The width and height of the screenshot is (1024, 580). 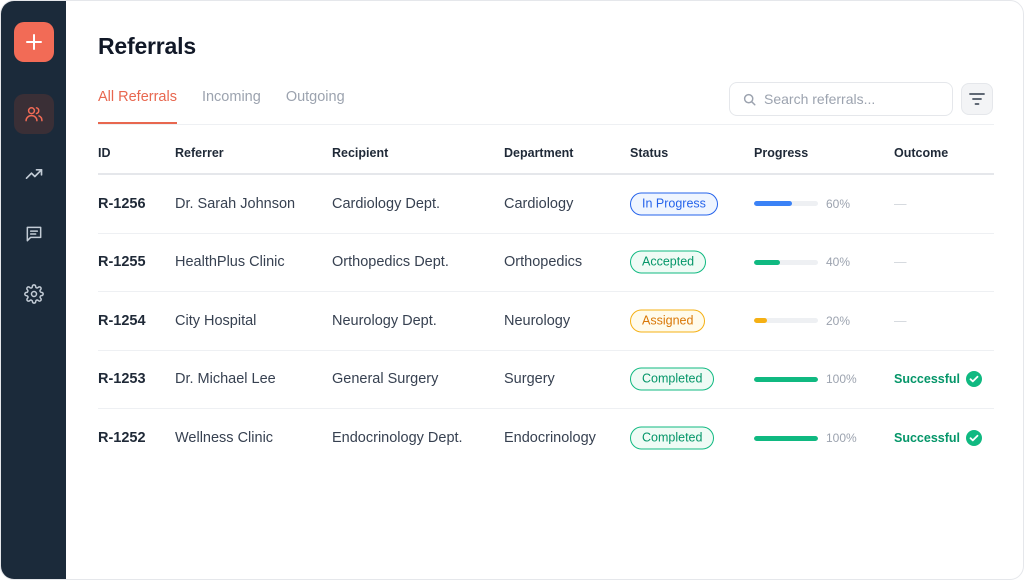 What do you see at coordinates (230, 262) in the screenshot?
I see `referrer-name: HealthPlus Clinic` at bounding box center [230, 262].